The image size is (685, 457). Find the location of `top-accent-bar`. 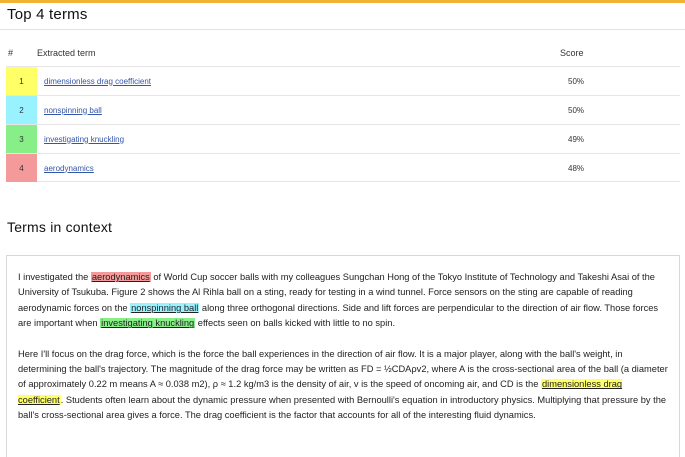

top-accent-bar is located at coordinates (342, 1).